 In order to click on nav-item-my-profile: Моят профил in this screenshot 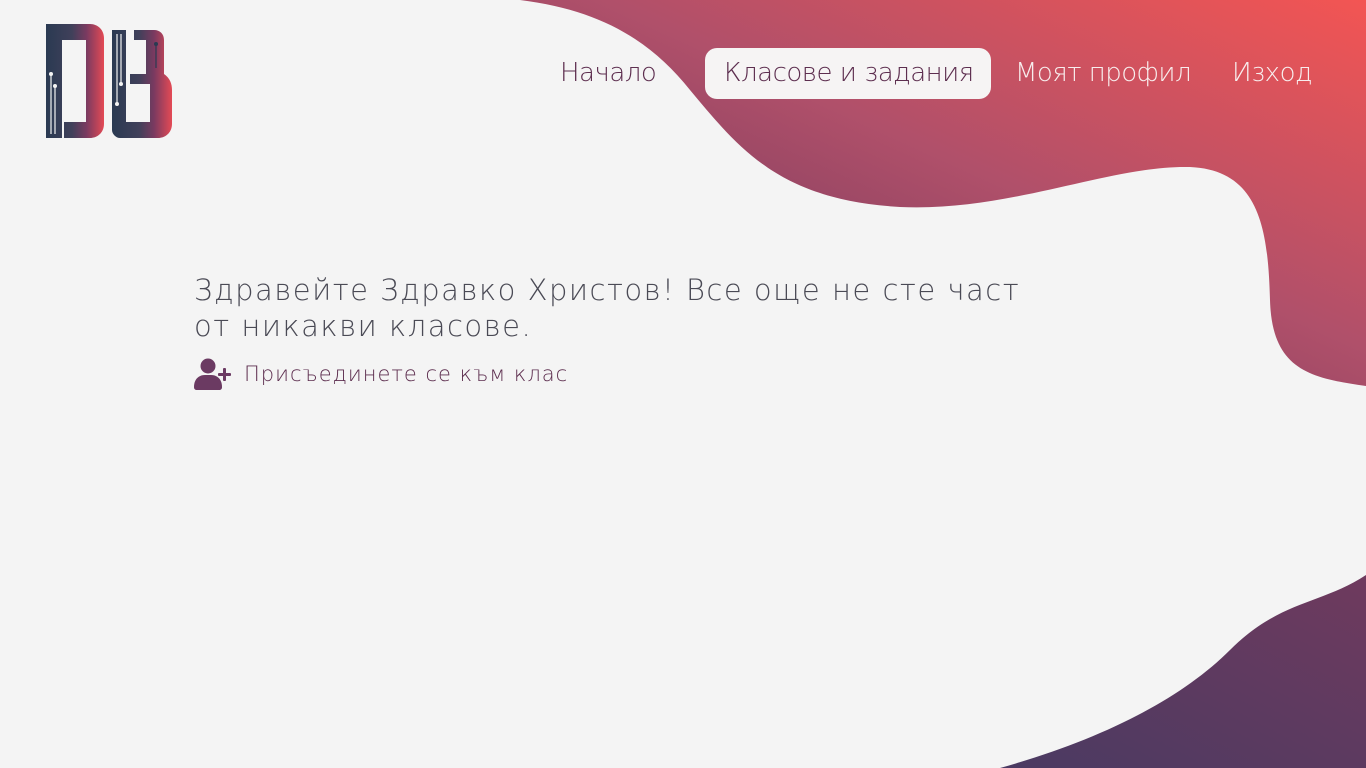, I will do `click(1103, 73)`.